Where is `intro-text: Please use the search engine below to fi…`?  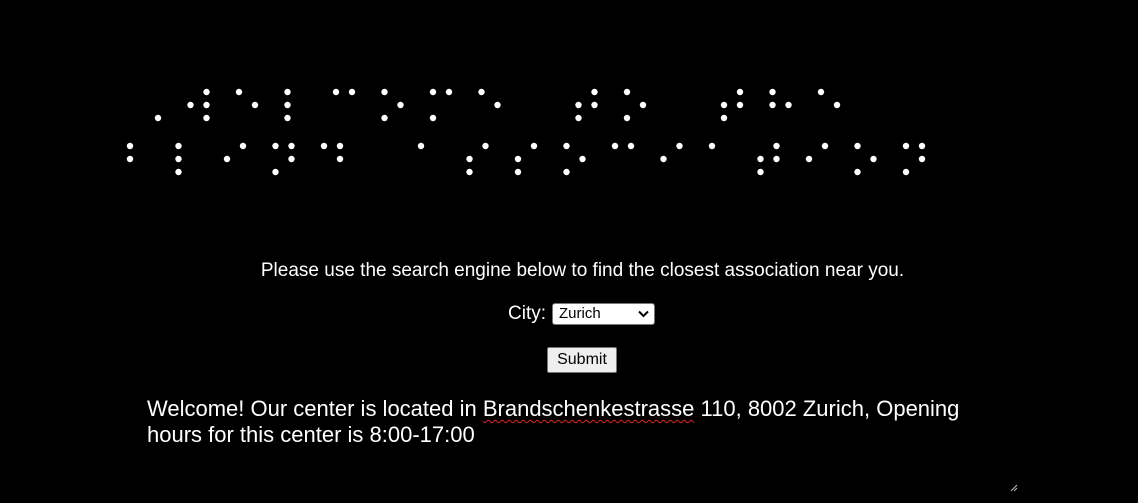
intro-text: Please use the search engine below to fi… is located at coordinates (582, 270).